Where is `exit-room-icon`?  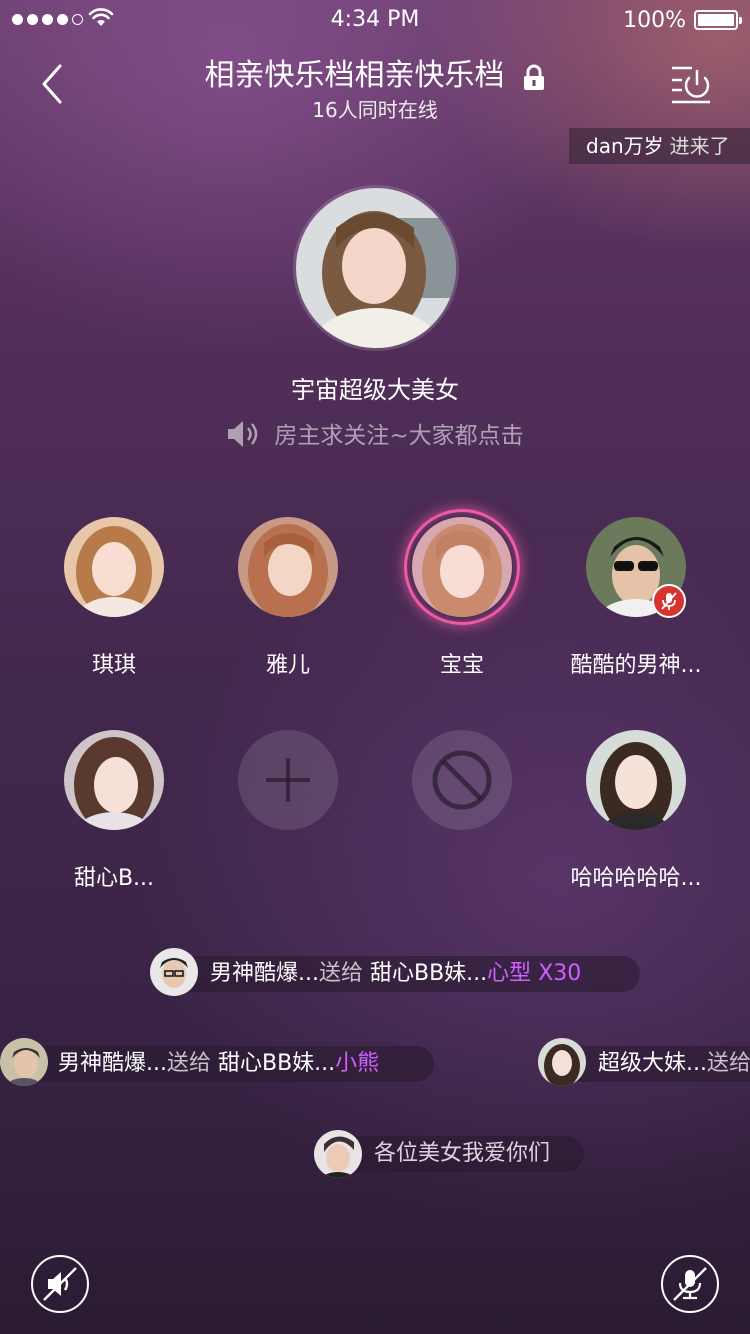
exit-room-icon is located at coordinates (691, 84).